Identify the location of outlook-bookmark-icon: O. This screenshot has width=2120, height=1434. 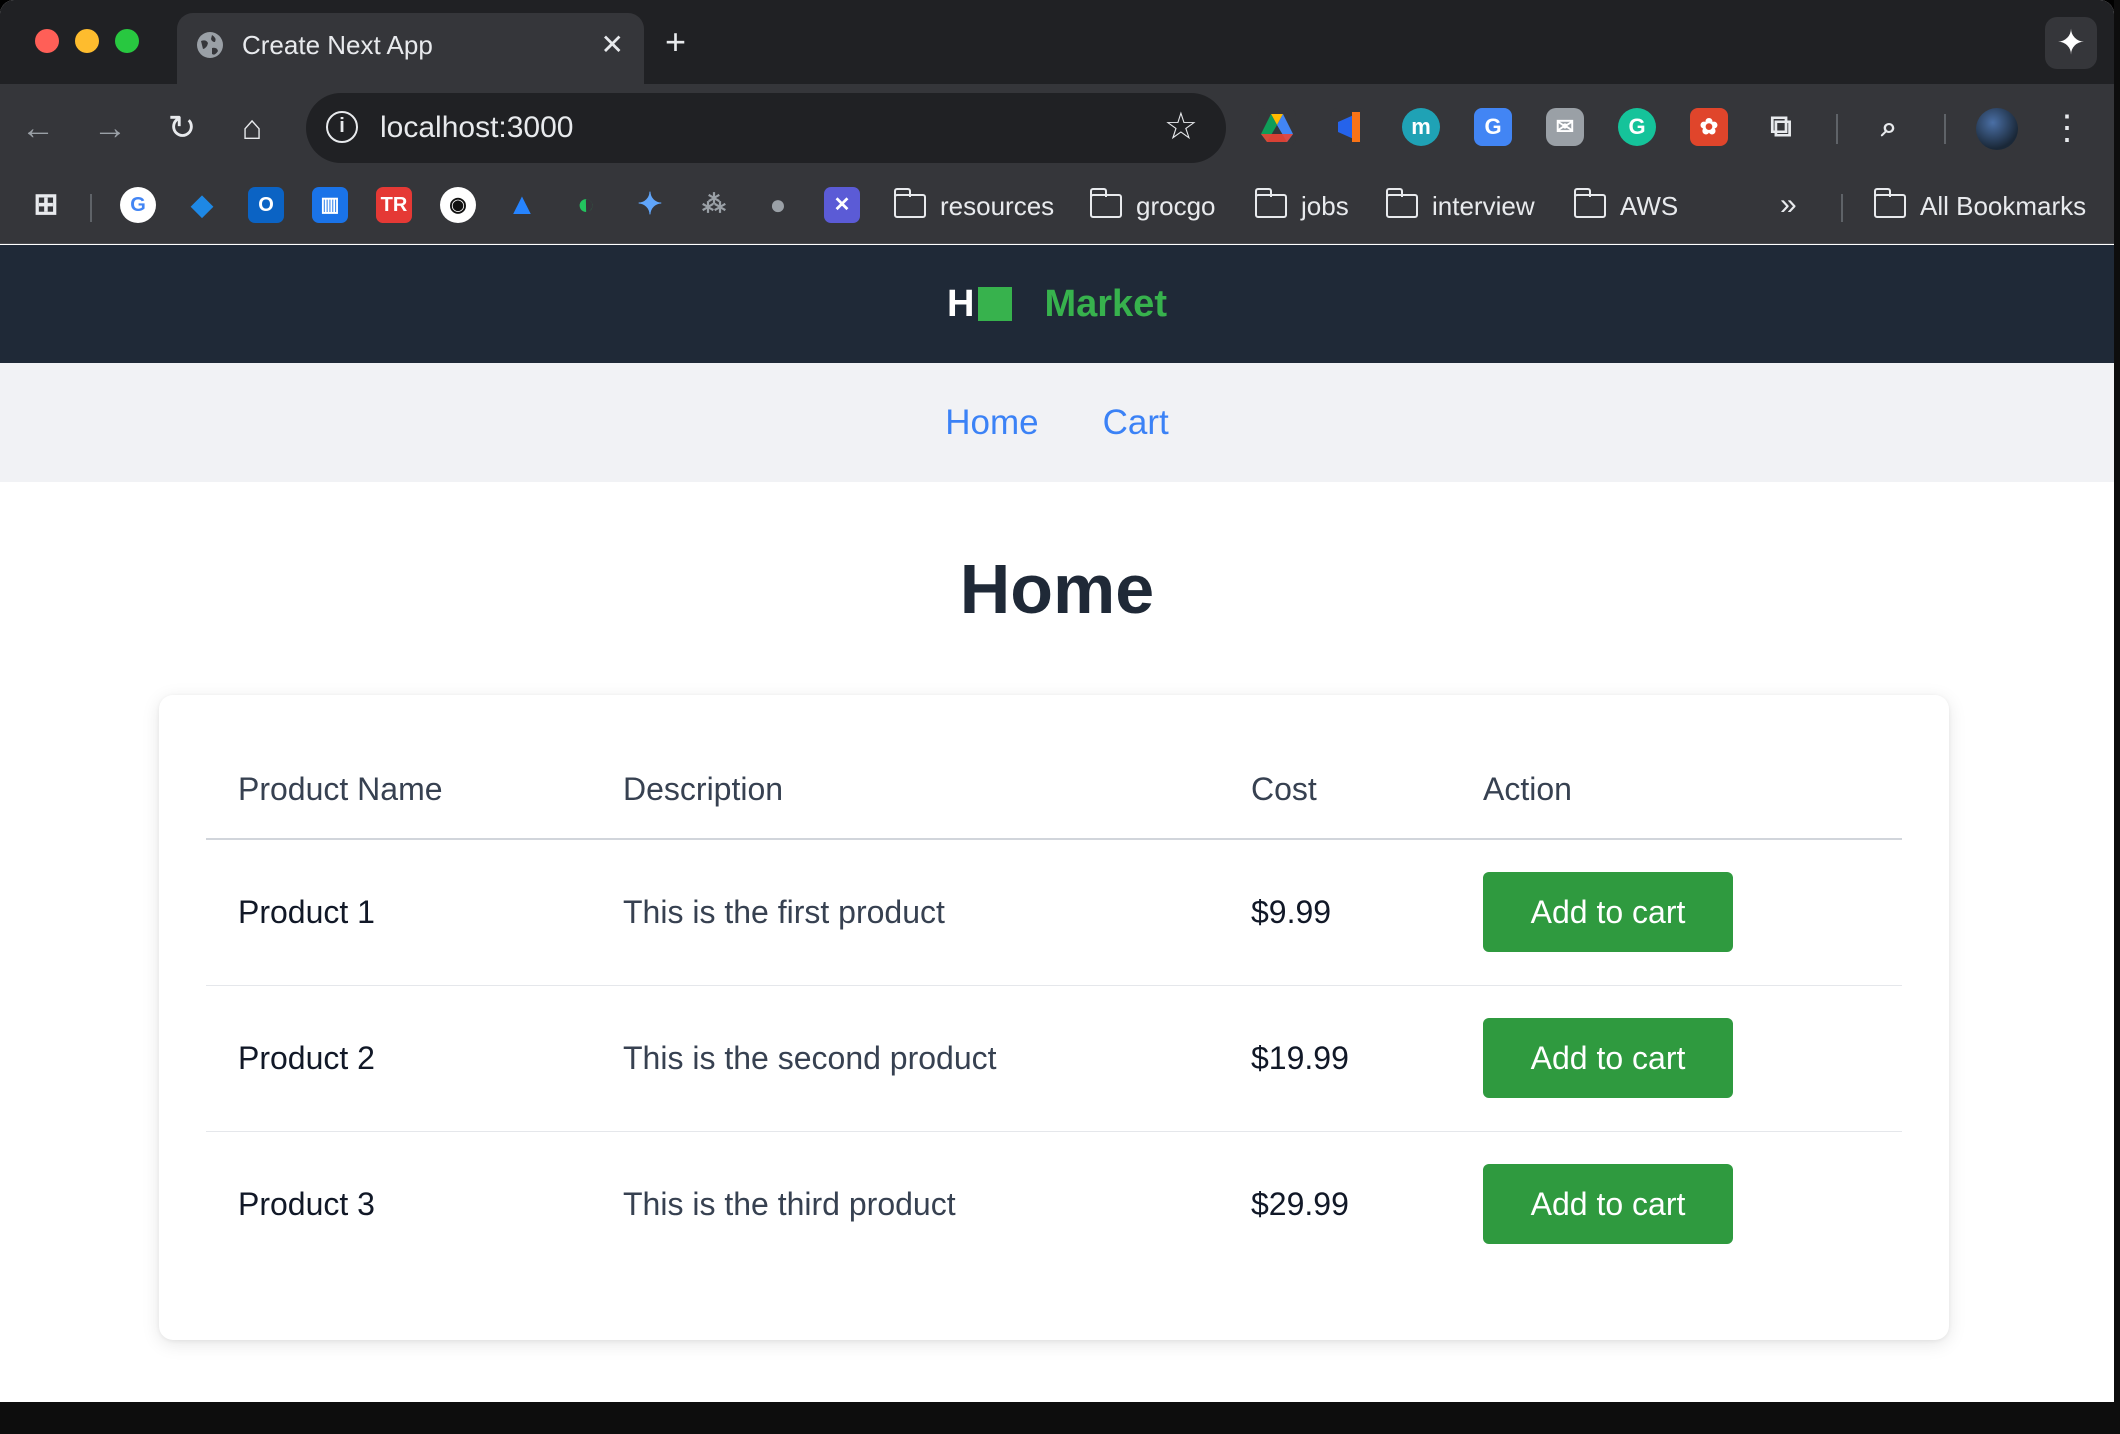
(266, 205).